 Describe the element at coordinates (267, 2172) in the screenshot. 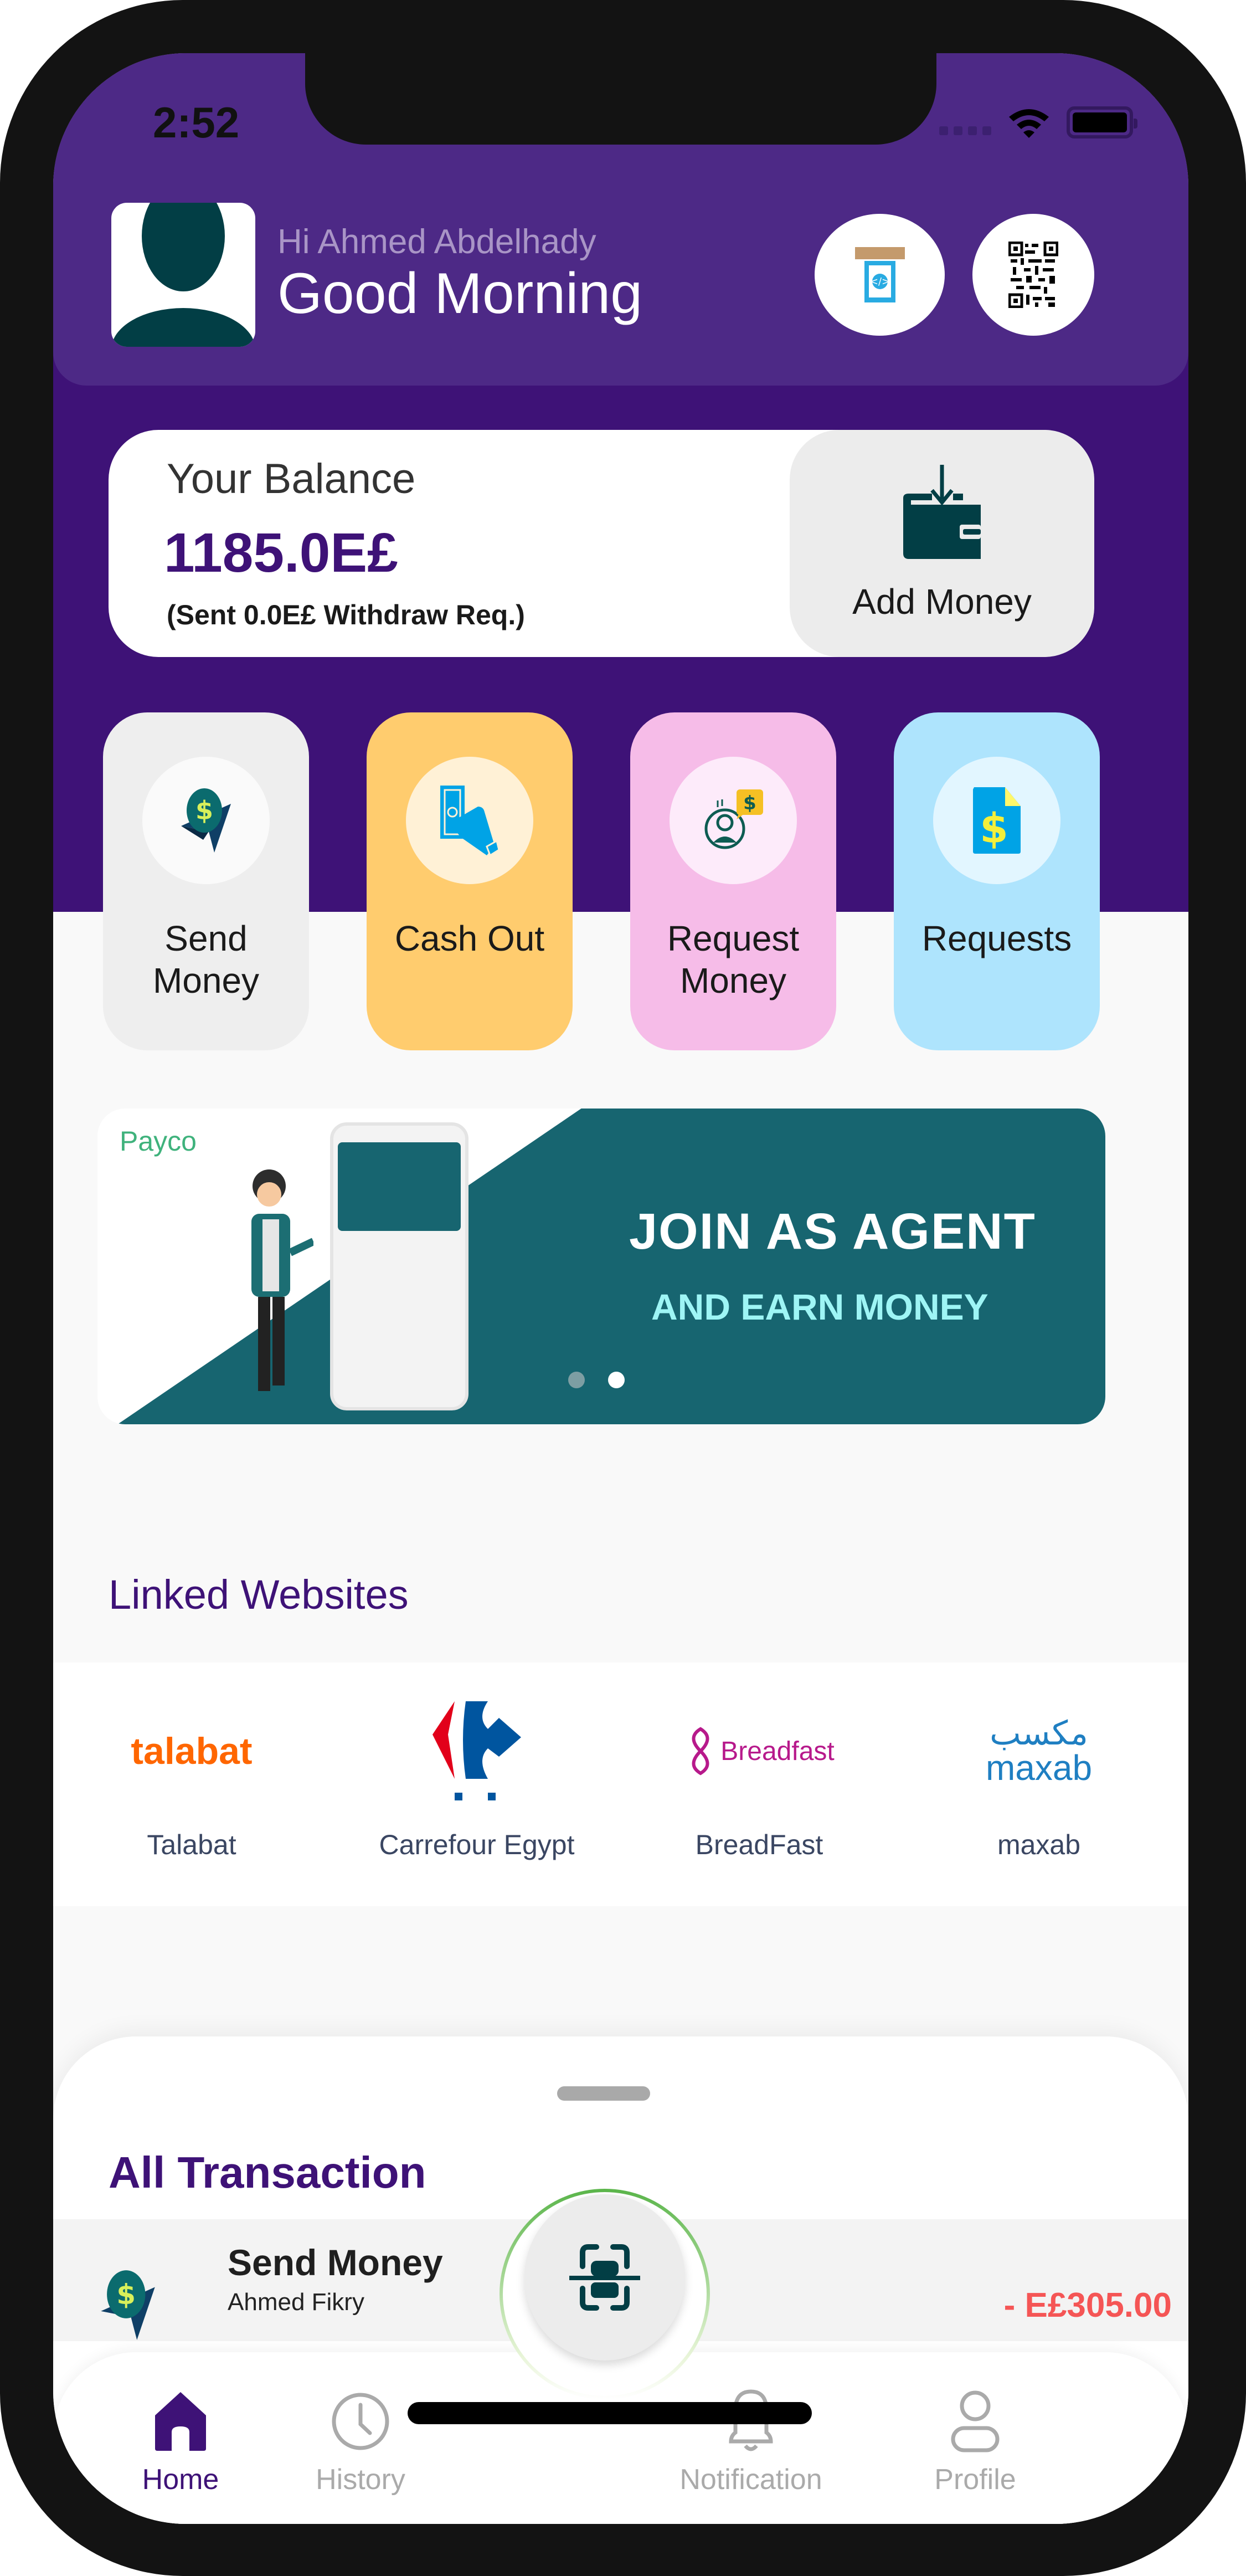

I see `all-transactions-title: All Transaction` at that location.